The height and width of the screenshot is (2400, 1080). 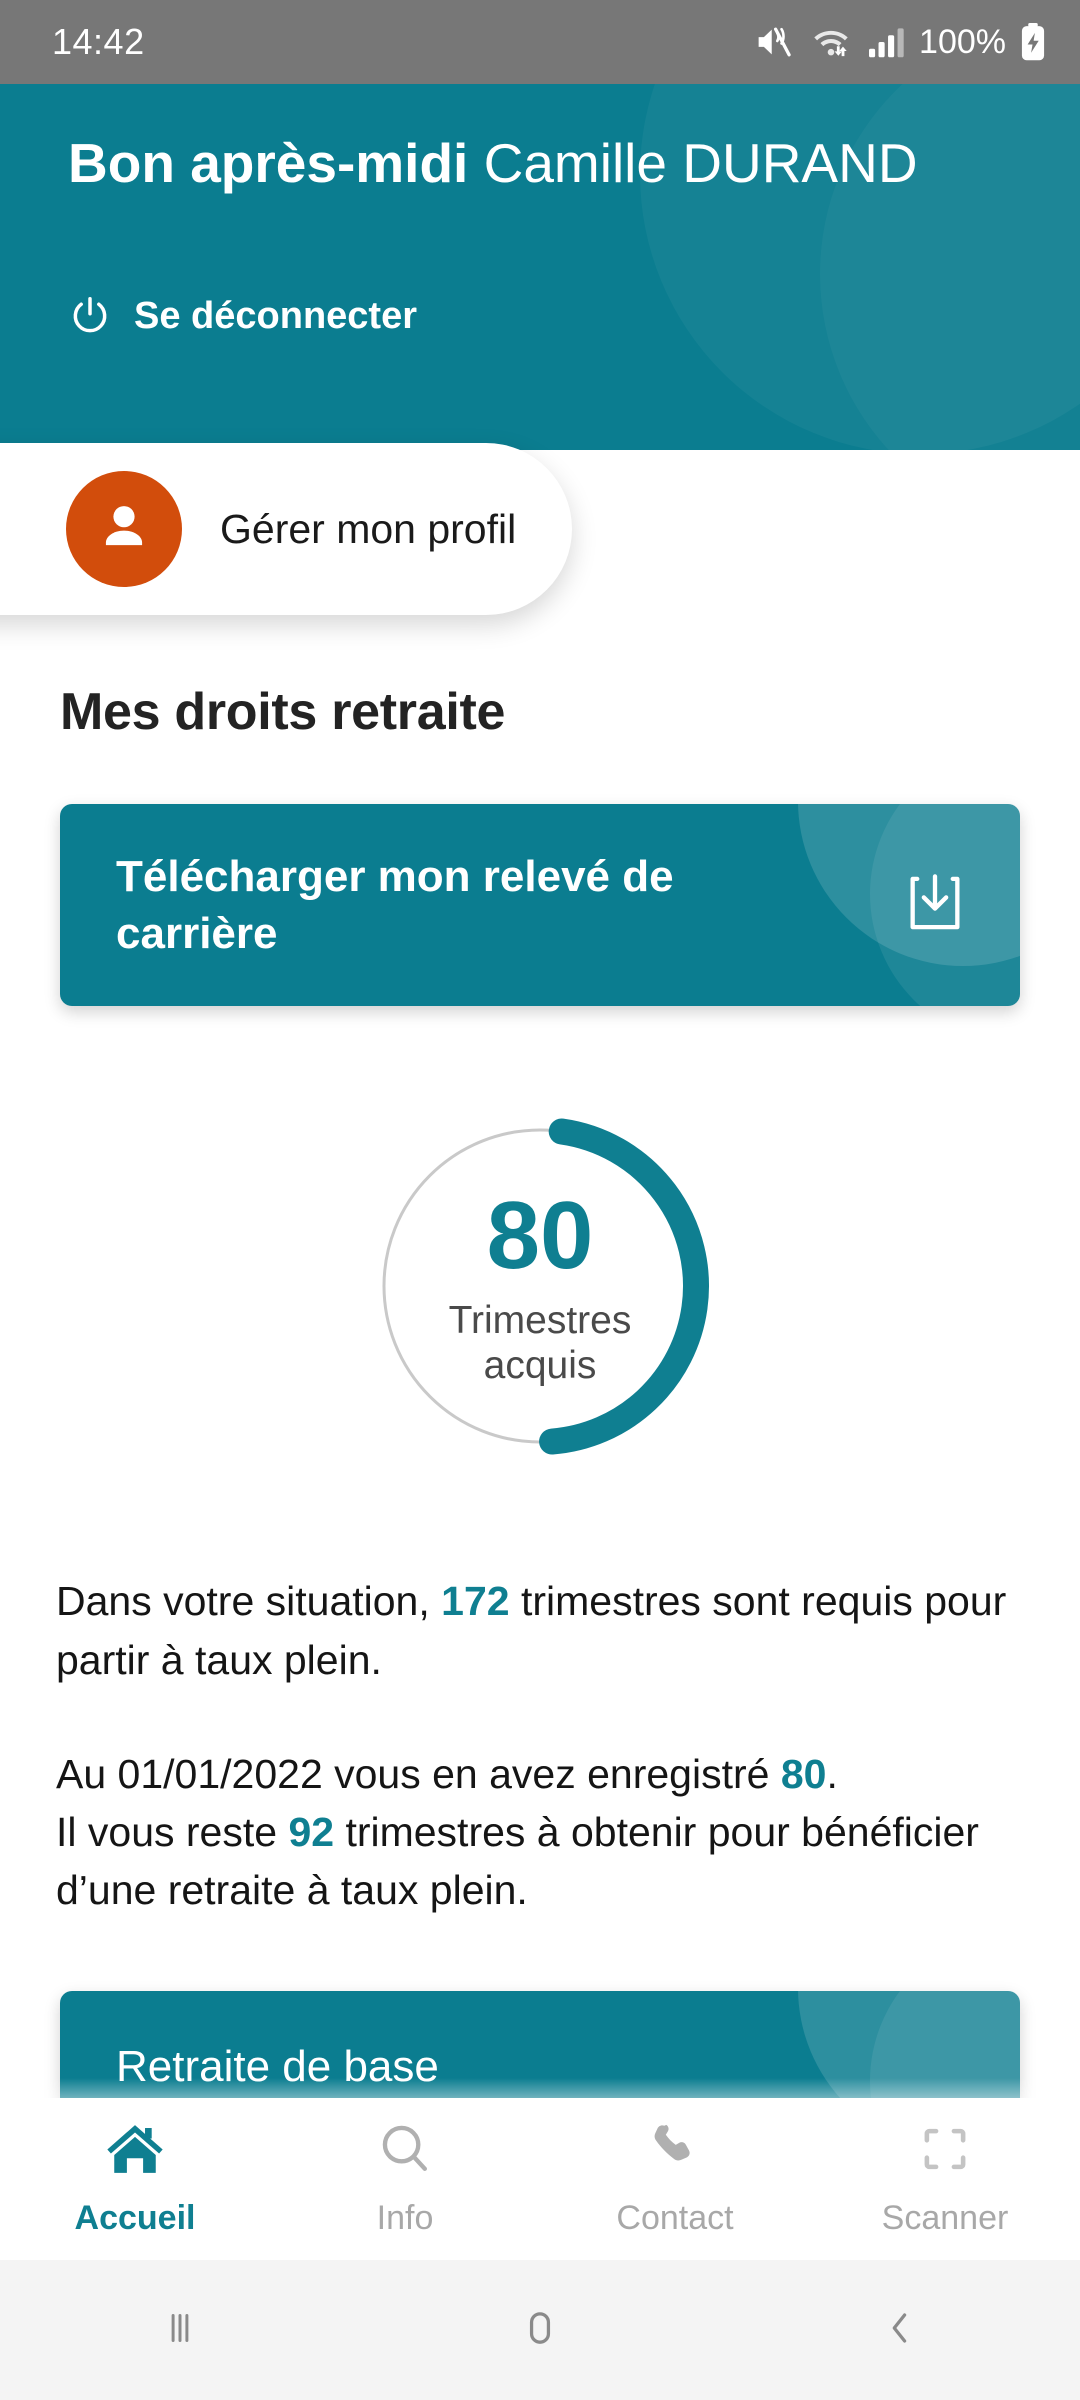 What do you see at coordinates (831, 42) in the screenshot?
I see `wifi-icon` at bounding box center [831, 42].